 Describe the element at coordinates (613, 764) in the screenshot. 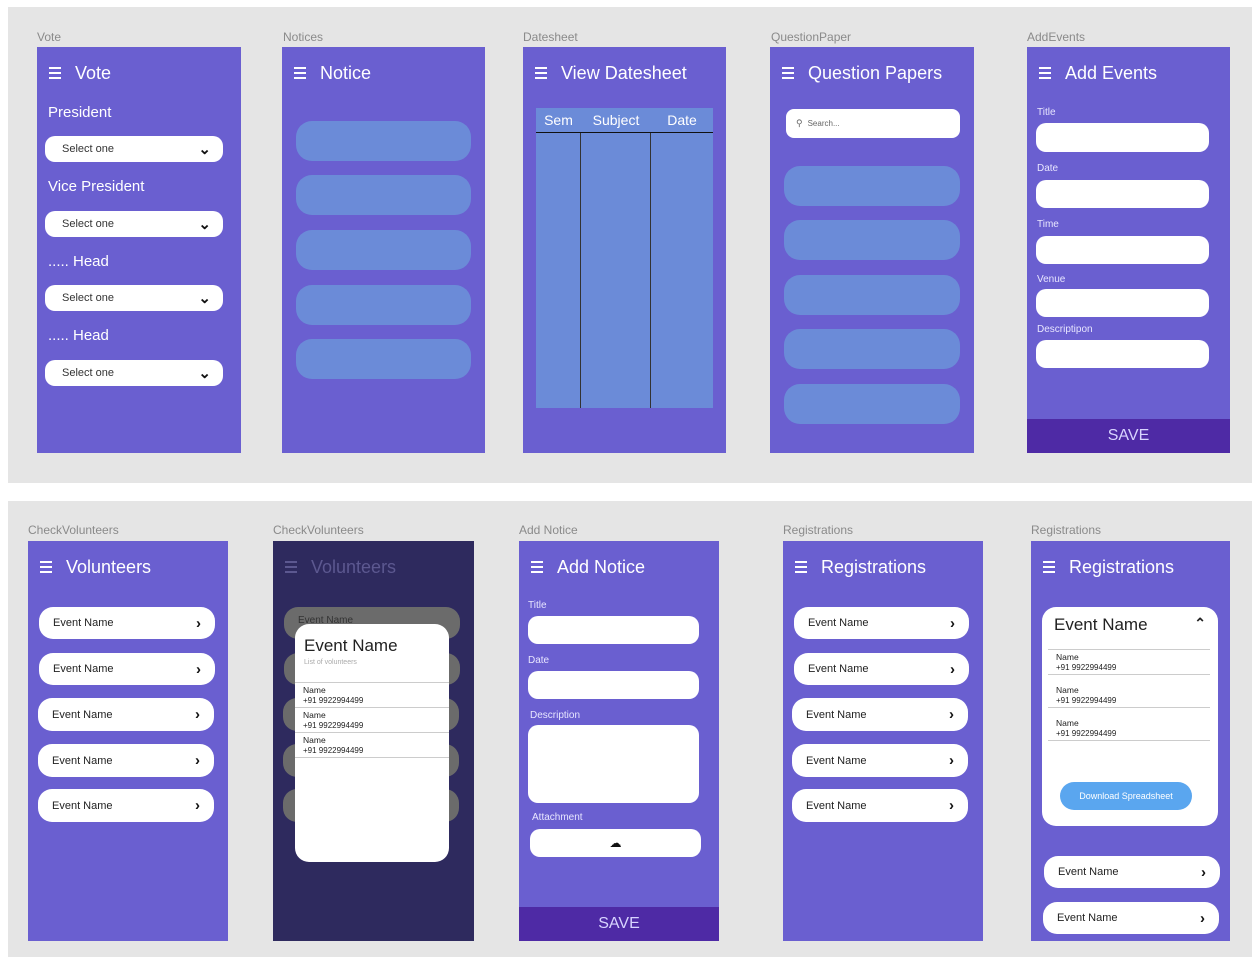

I see `description-textarea` at that location.